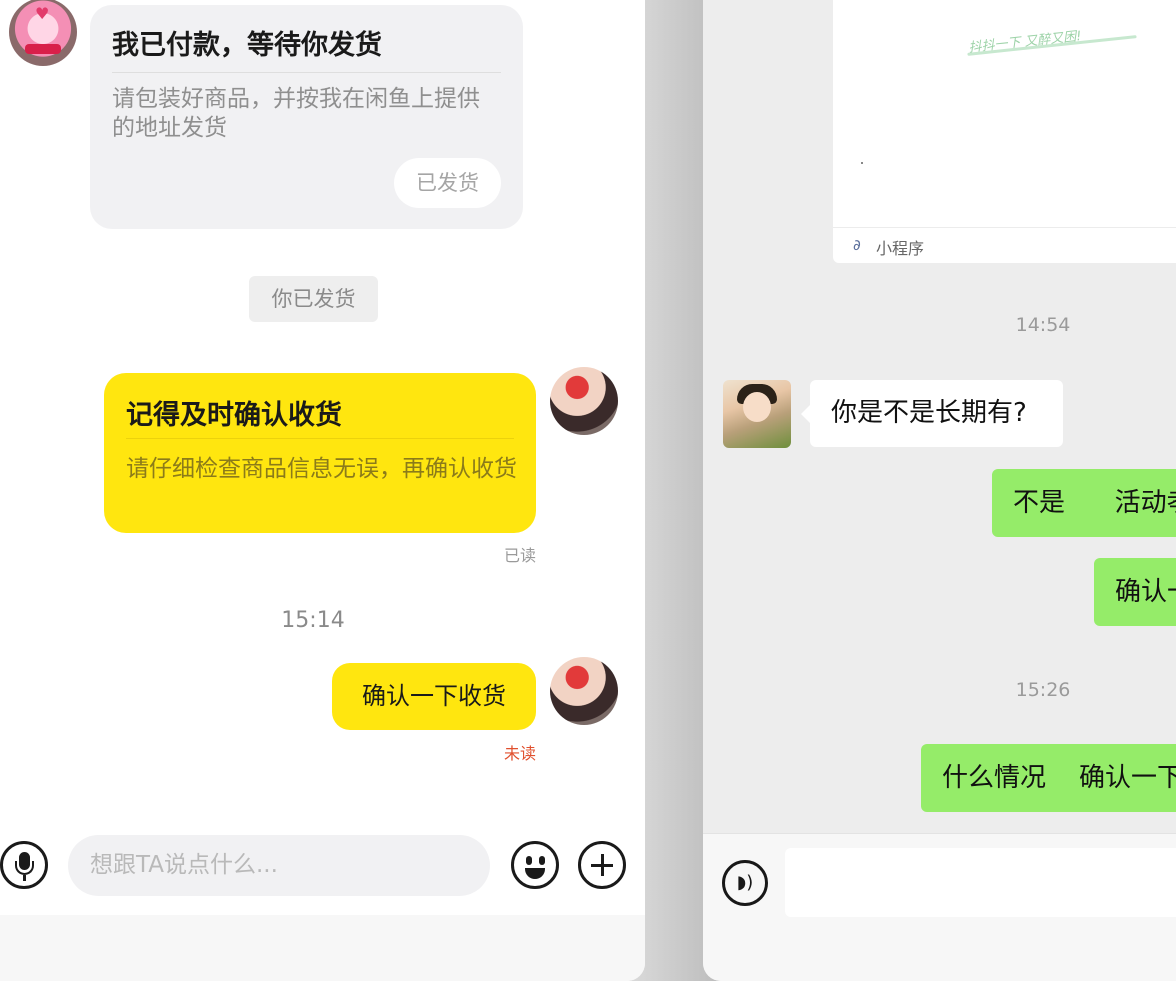 This screenshot has width=1176, height=981. What do you see at coordinates (535, 865) in the screenshot?
I see `emoji-icon` at bounding box center [535, 865].